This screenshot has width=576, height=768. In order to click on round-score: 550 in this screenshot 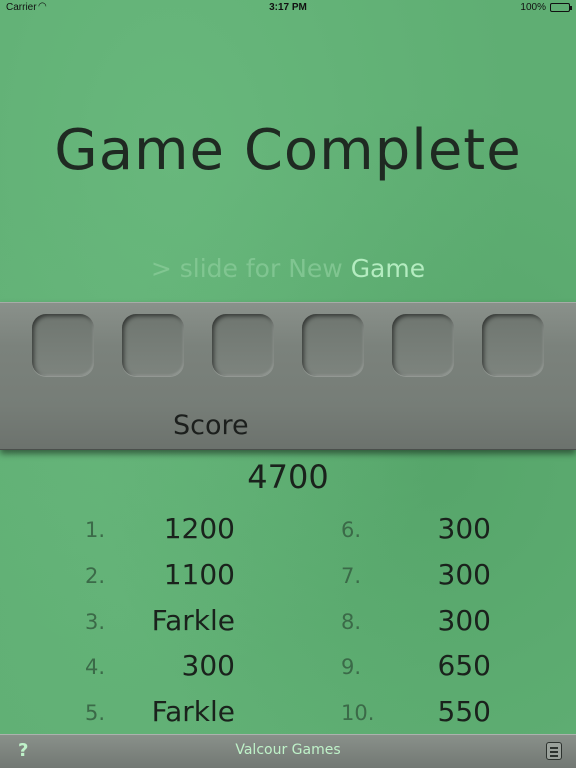, I will do `click(464, 711)`.